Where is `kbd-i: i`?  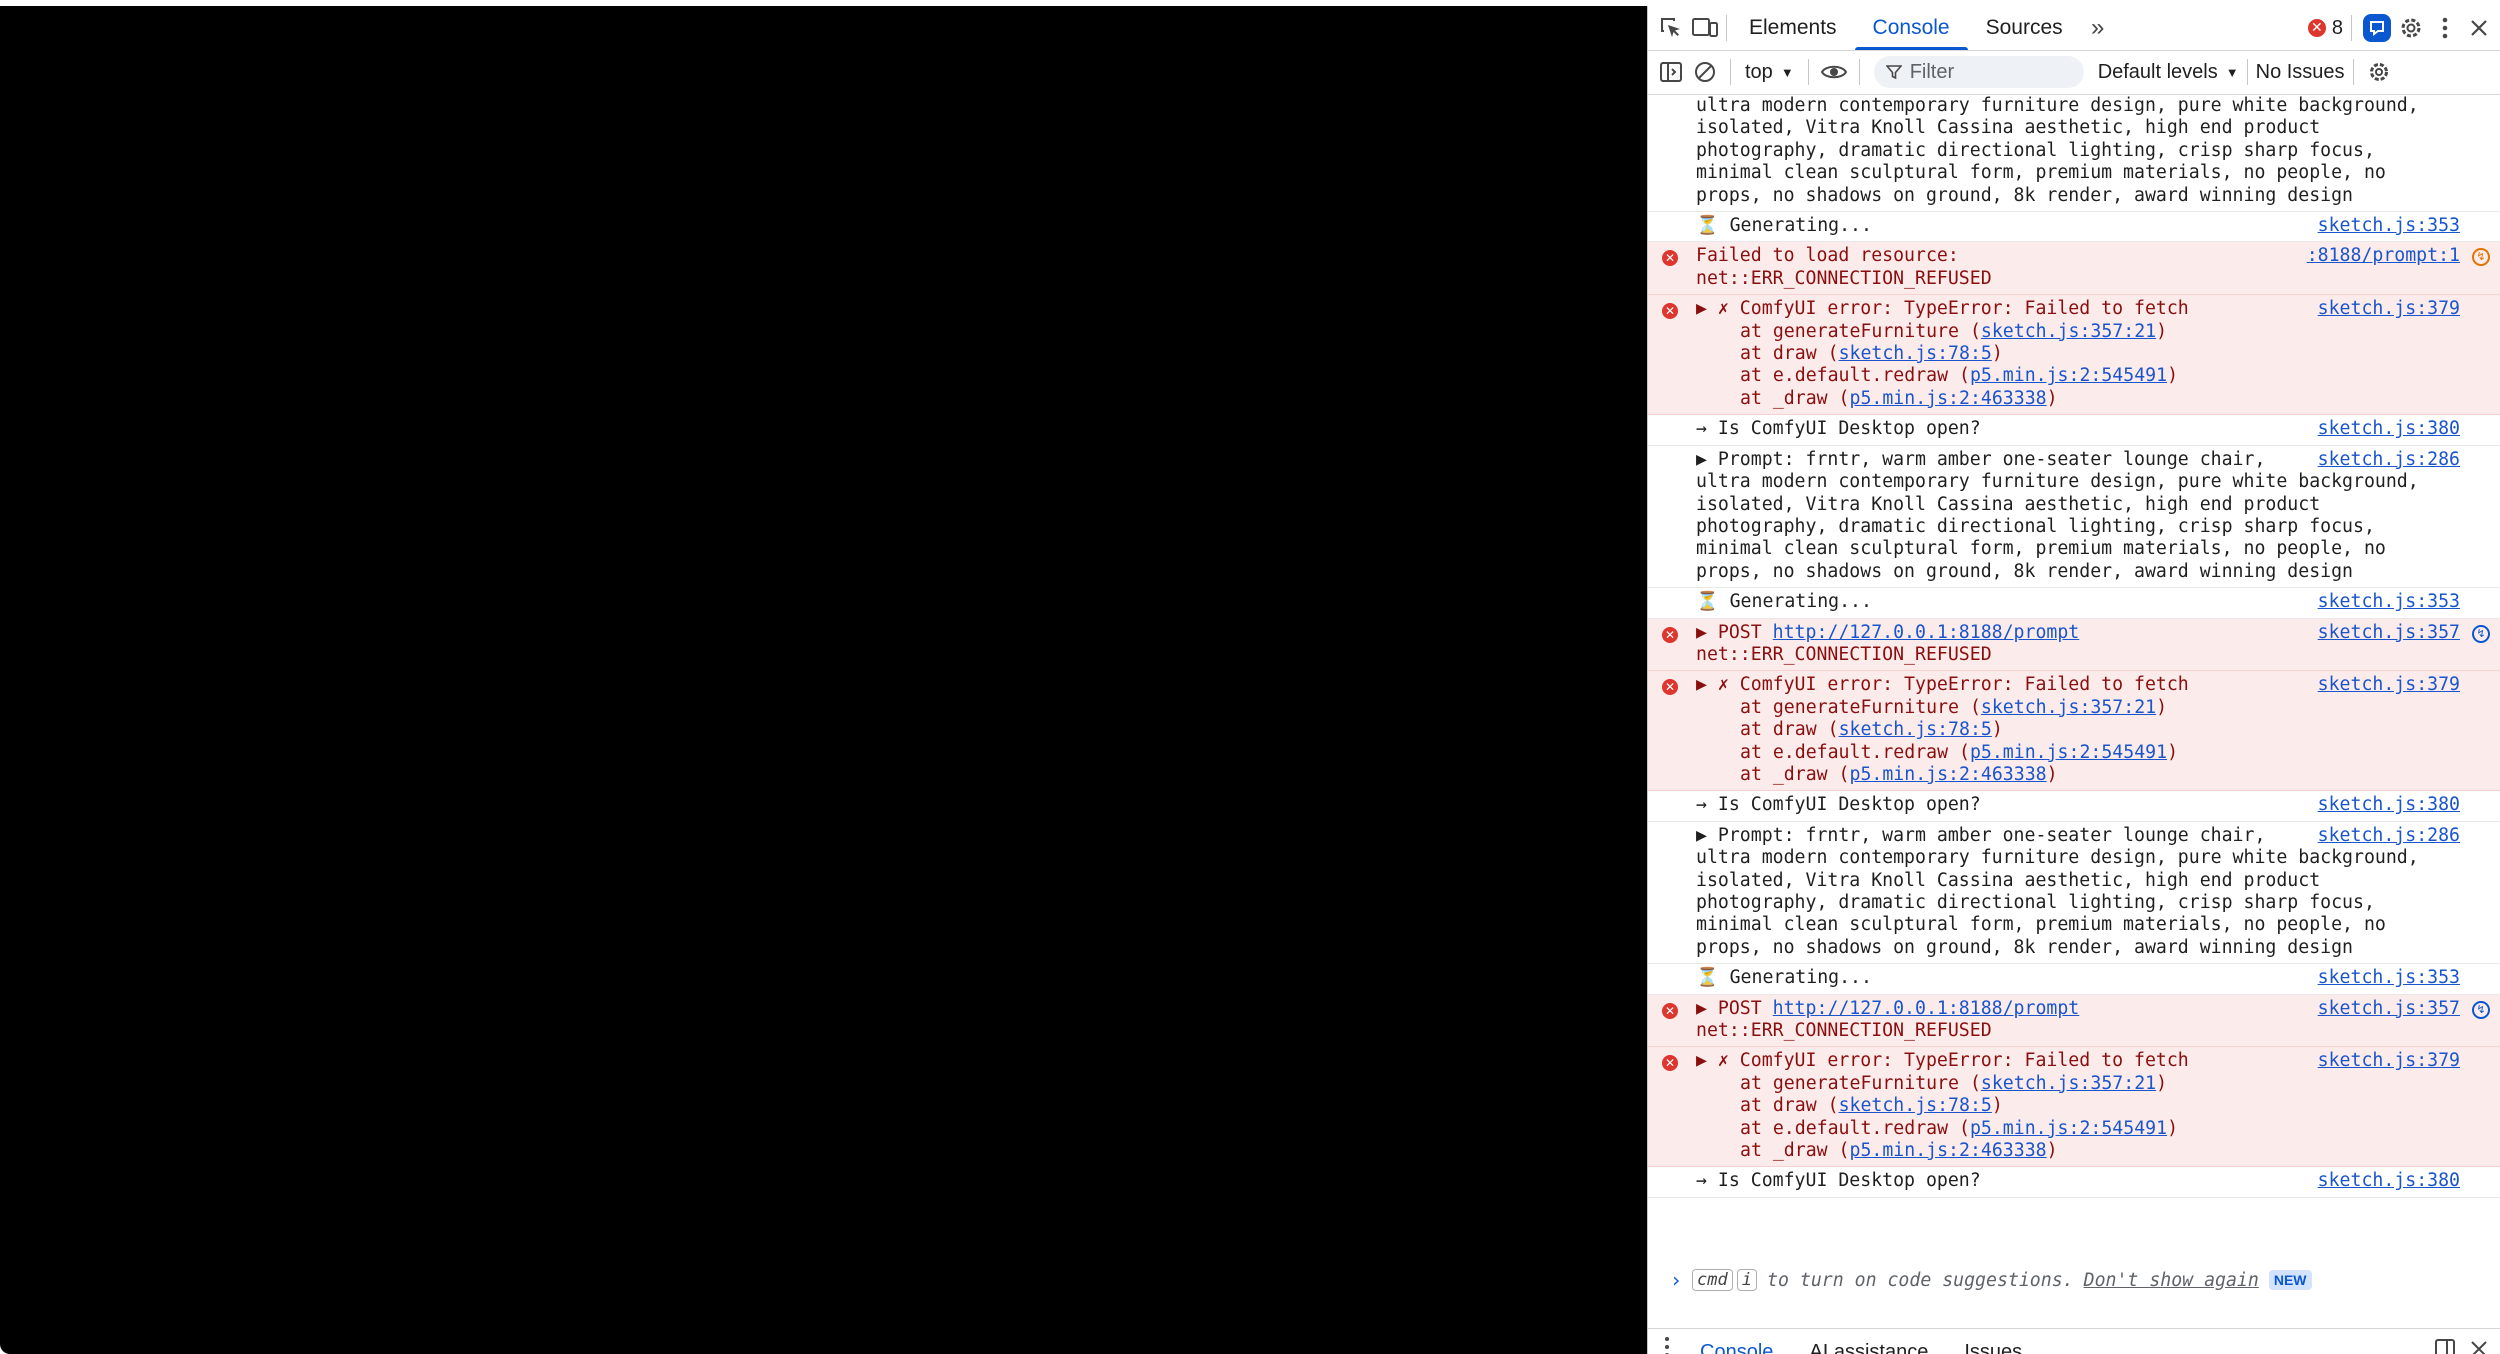 kbd-i: i is located at coordinates (1747, 1280).